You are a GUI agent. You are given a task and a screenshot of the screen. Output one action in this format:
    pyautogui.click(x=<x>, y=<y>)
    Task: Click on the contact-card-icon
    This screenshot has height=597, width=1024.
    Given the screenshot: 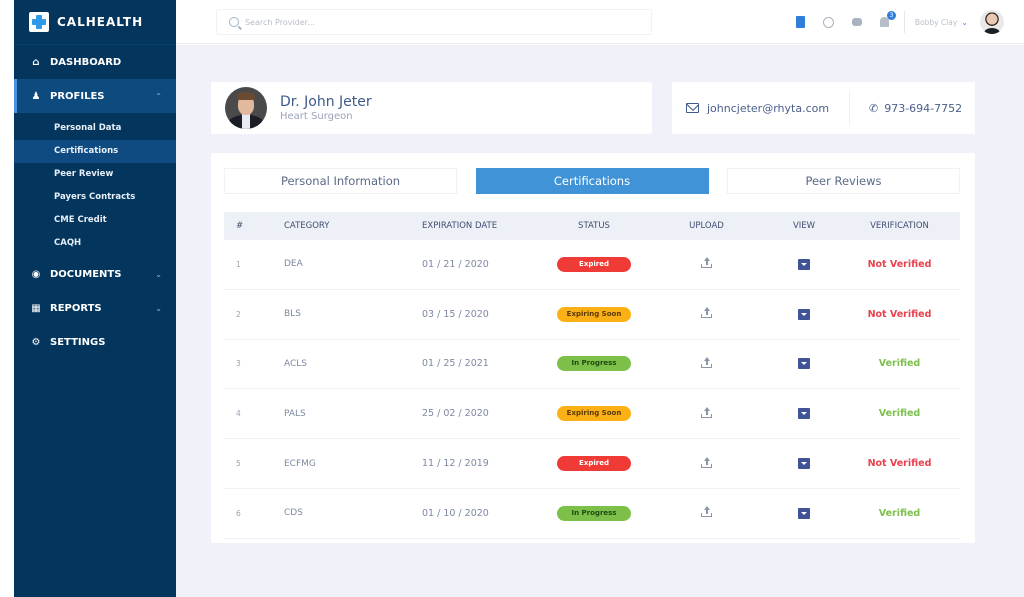 What is the action you would take?
    pyautogui.click(x=801, y=22)
    